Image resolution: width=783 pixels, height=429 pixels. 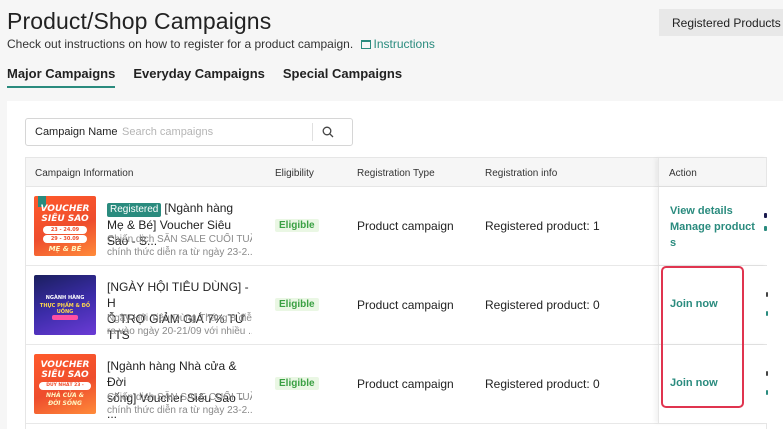 What do you see at coordinates (84, 173) in the screenshot?
I see `col-campaign-information: Campaign Information` at bounding box center [84, 173].